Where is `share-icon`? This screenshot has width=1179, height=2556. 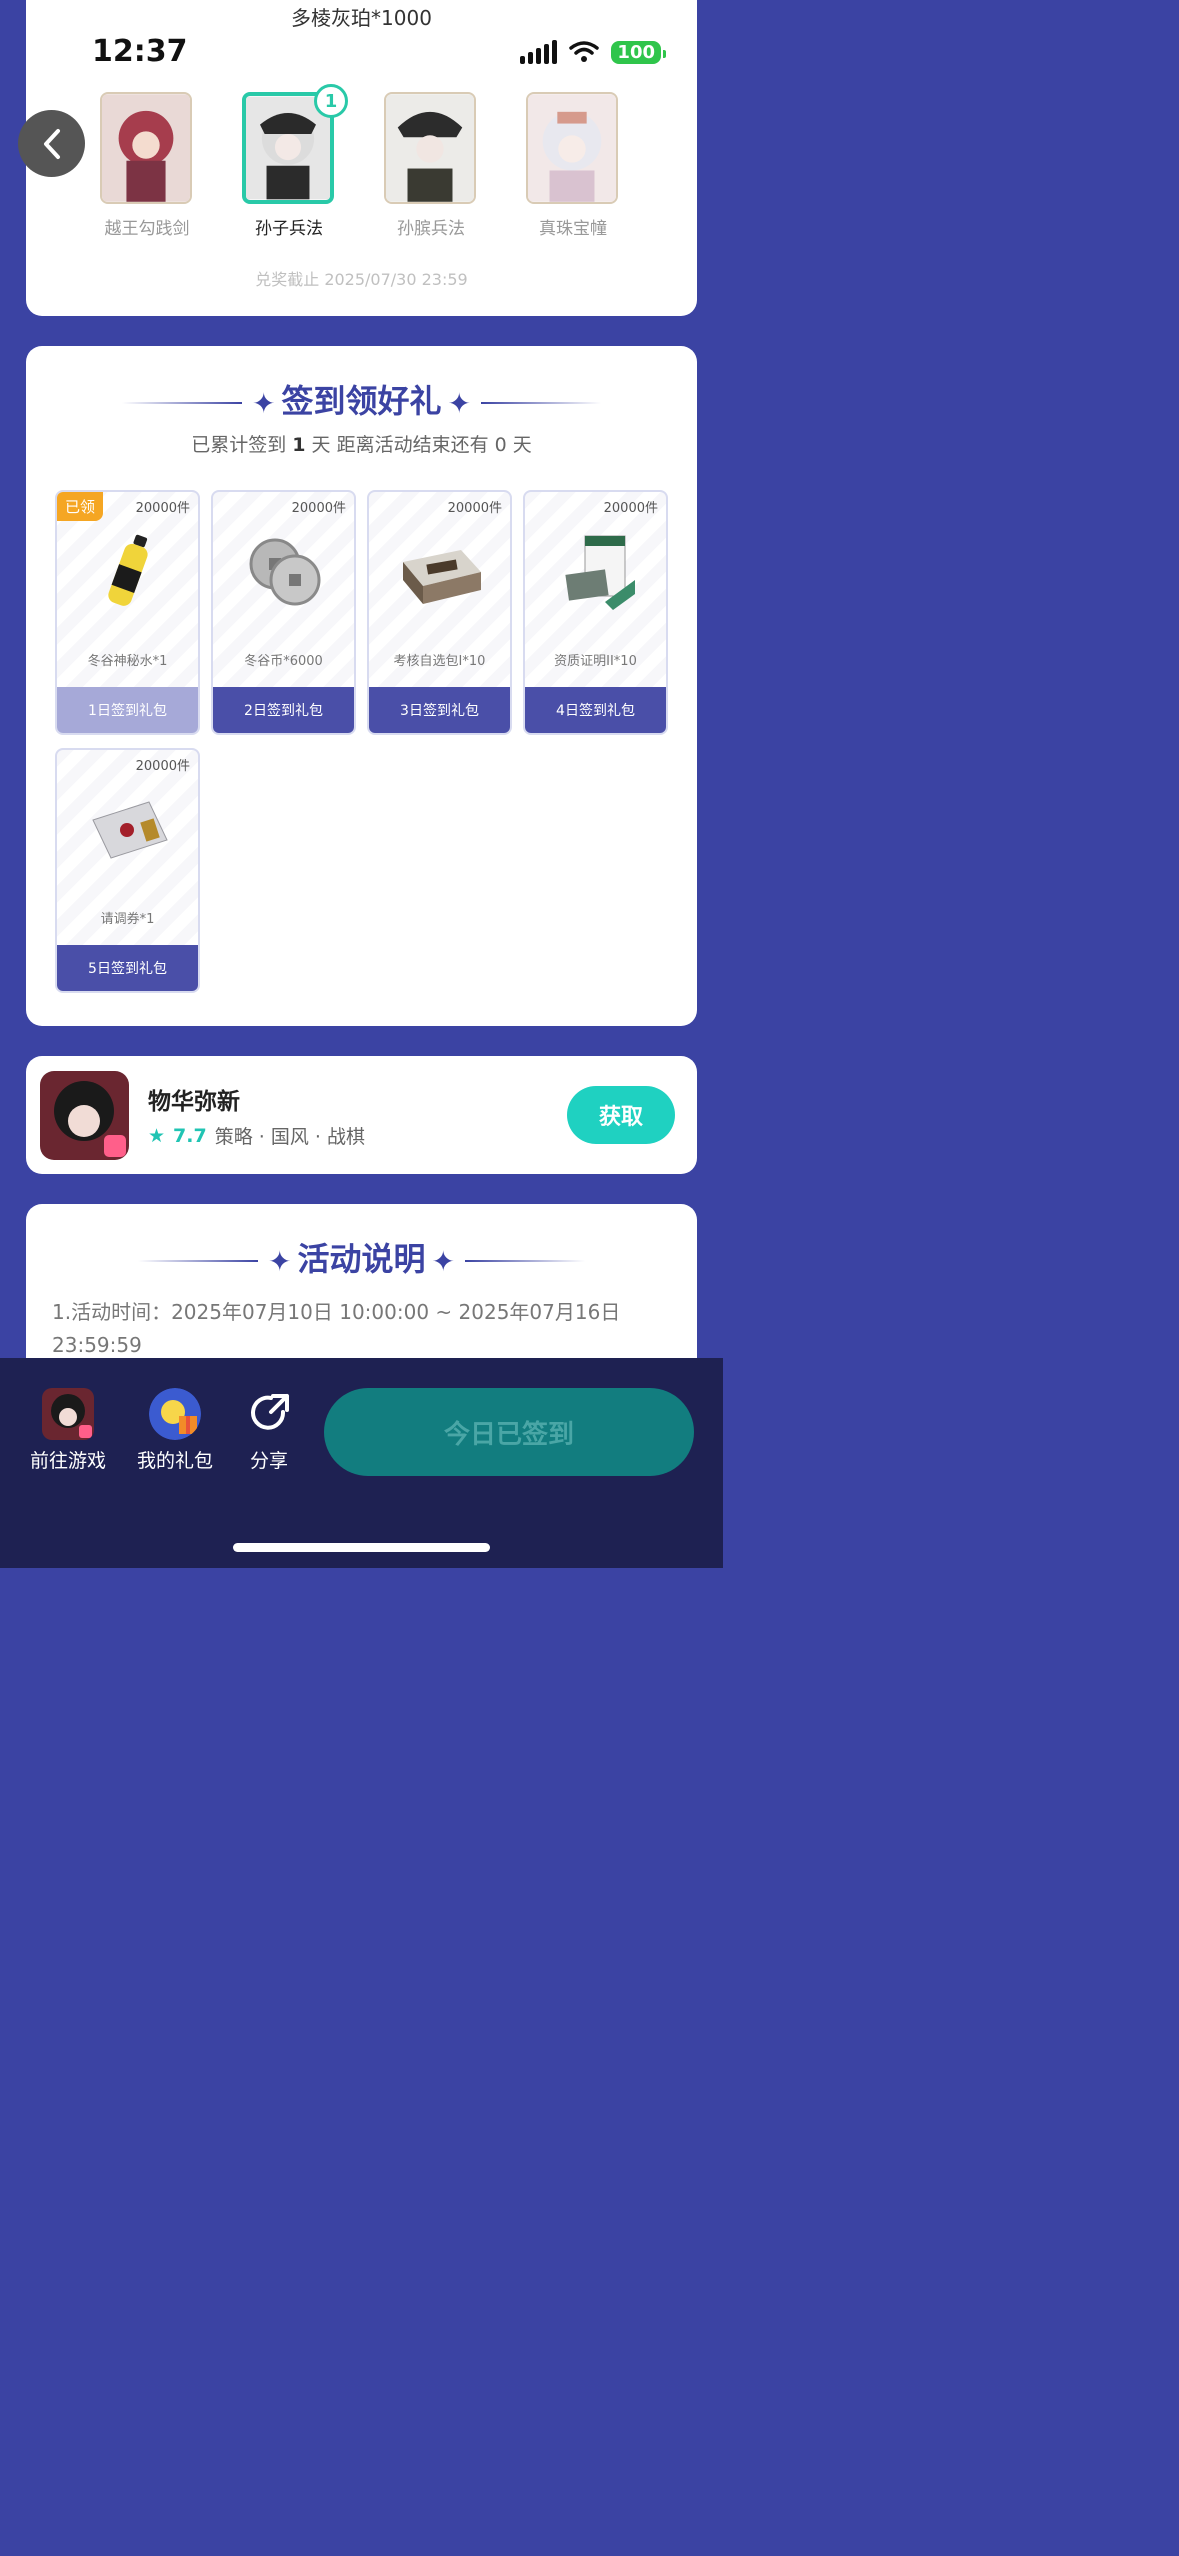 share-icon is located at coordinates (269, 1414).